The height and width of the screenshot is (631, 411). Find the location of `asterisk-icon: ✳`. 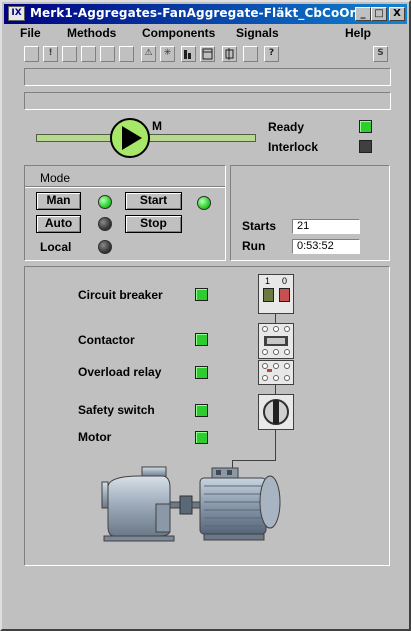

asterisk-icon: ✳ is located at coordinates (167, 54).